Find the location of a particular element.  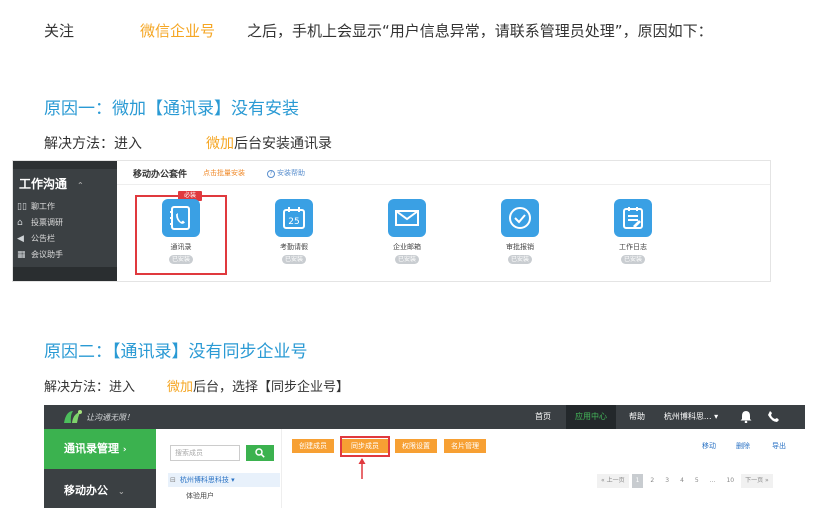

reason1-solve-suffix: 后台安装通讯录 is located at coordinates (283, 144).